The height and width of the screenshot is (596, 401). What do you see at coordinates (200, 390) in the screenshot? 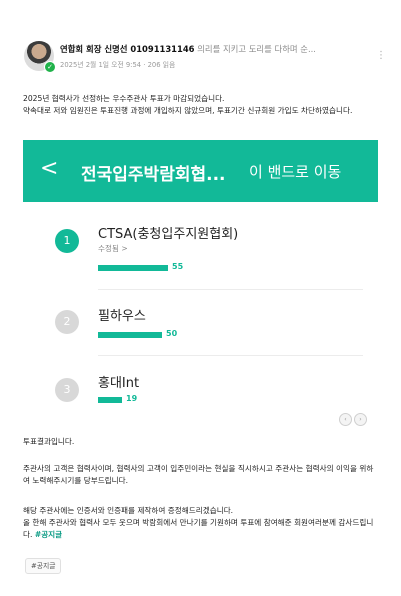
I see `vote-option-3: 3 홍대Int 19` at bounding box center [200, 390].